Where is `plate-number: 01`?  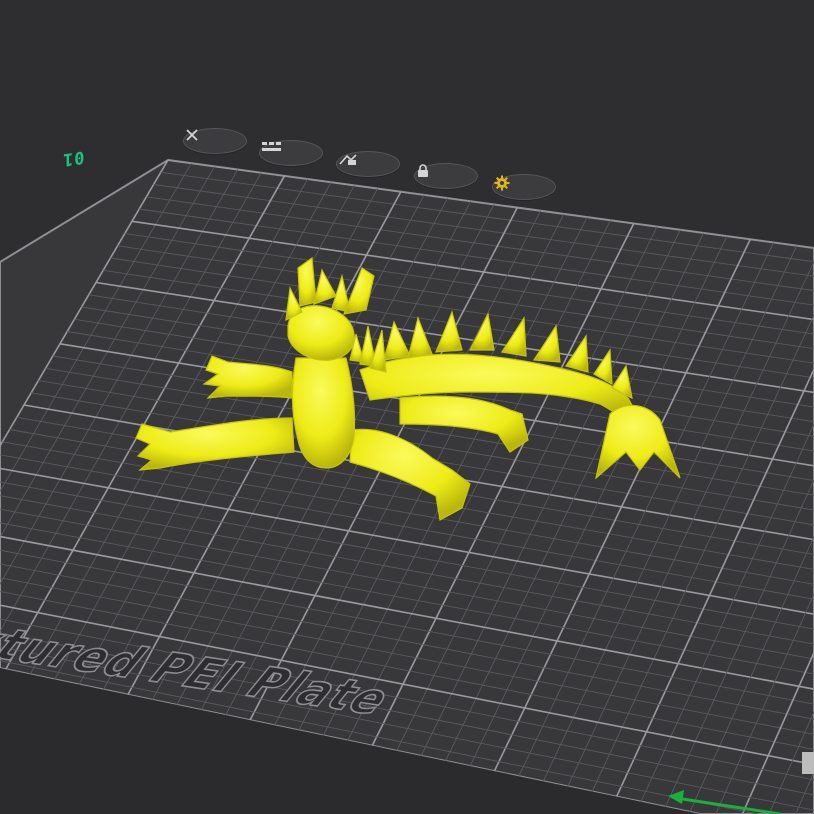
plate-number: 01 is located at coordinates (73, 158).